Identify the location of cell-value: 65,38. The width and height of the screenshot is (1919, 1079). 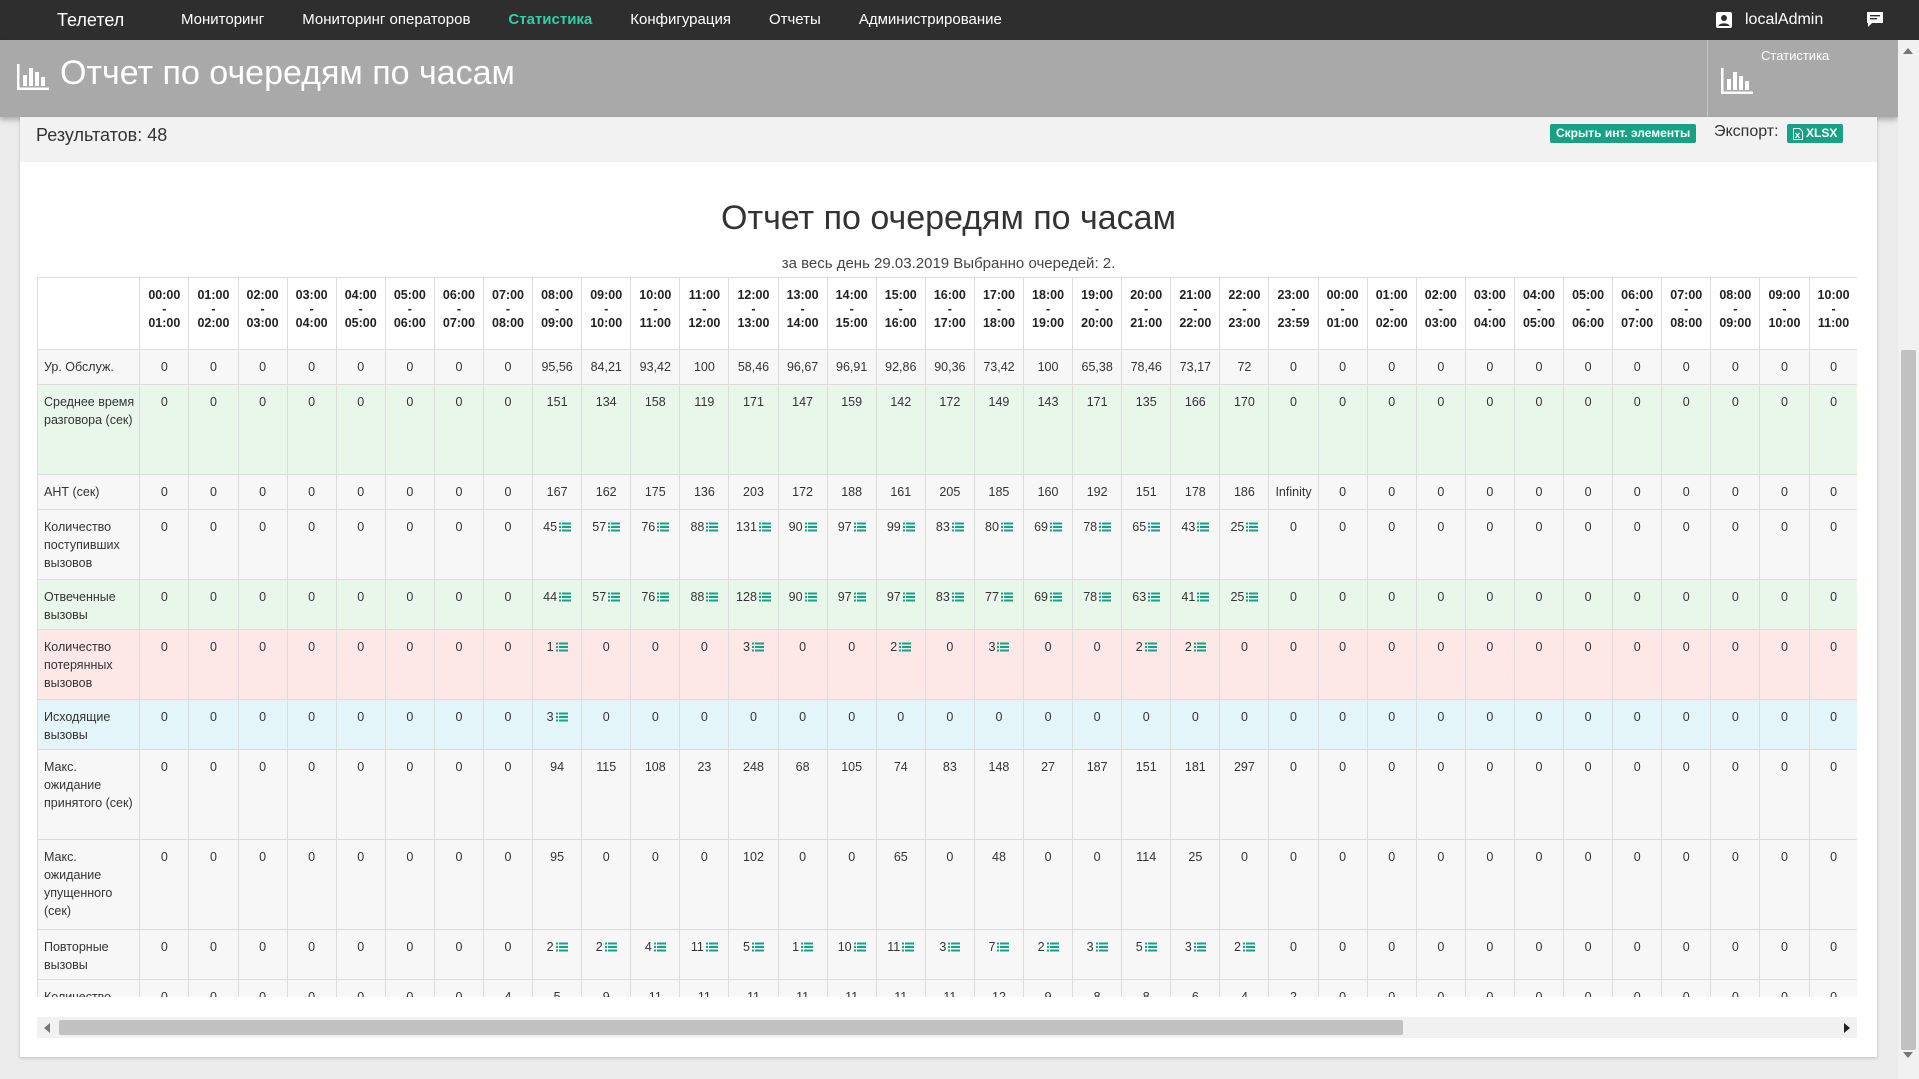
(1097, 367).